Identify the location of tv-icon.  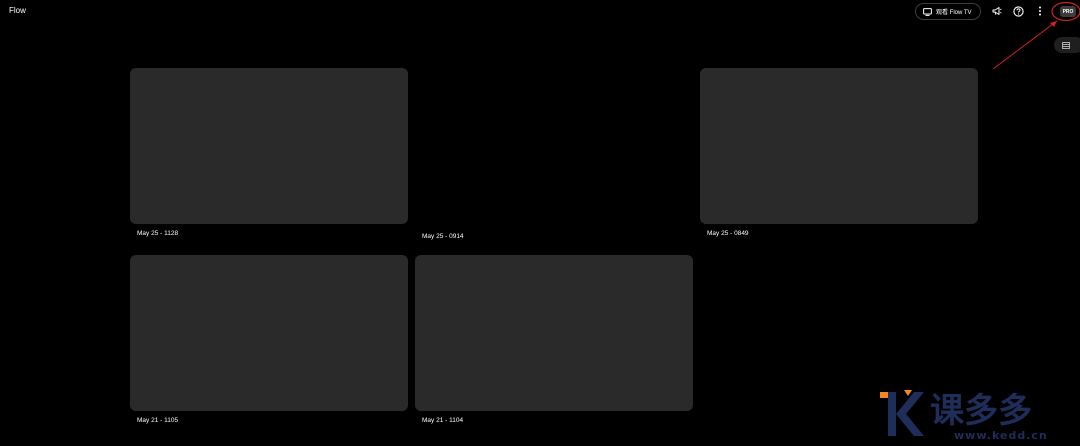
(927, 11).